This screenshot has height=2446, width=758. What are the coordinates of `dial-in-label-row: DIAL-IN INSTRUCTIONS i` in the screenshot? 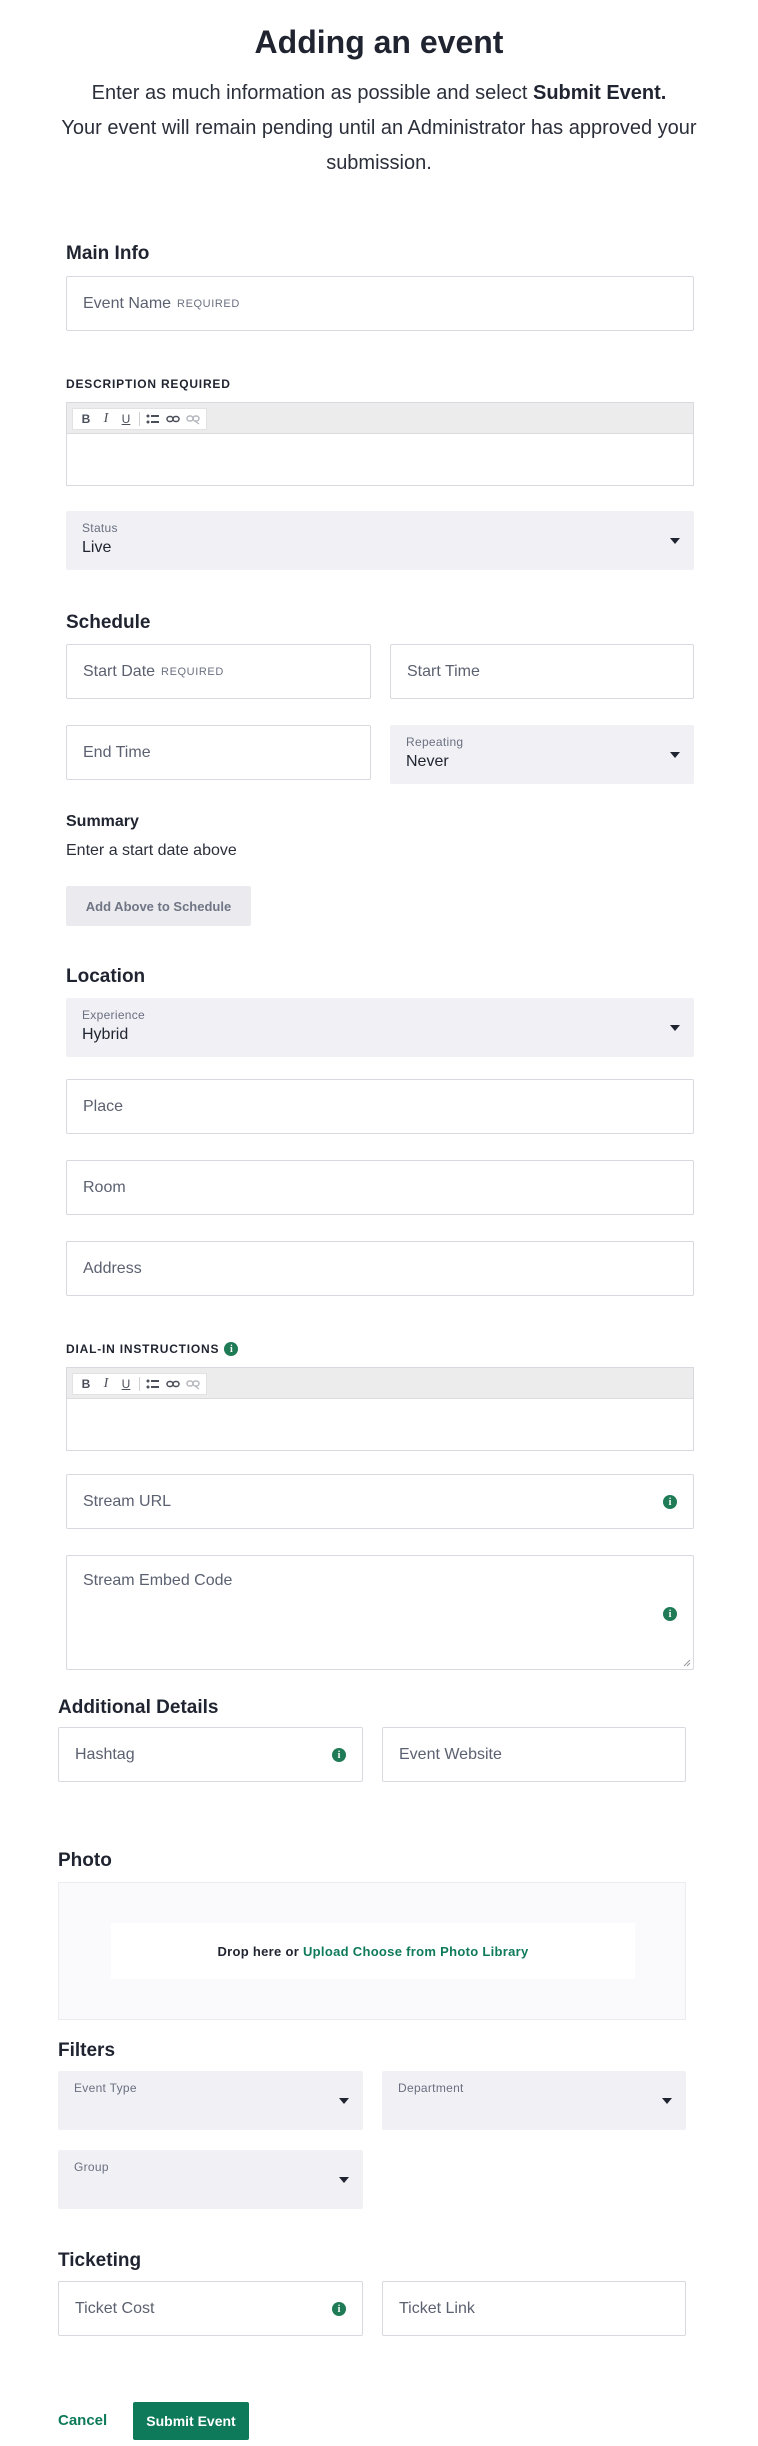 It's located at (152, 1349).